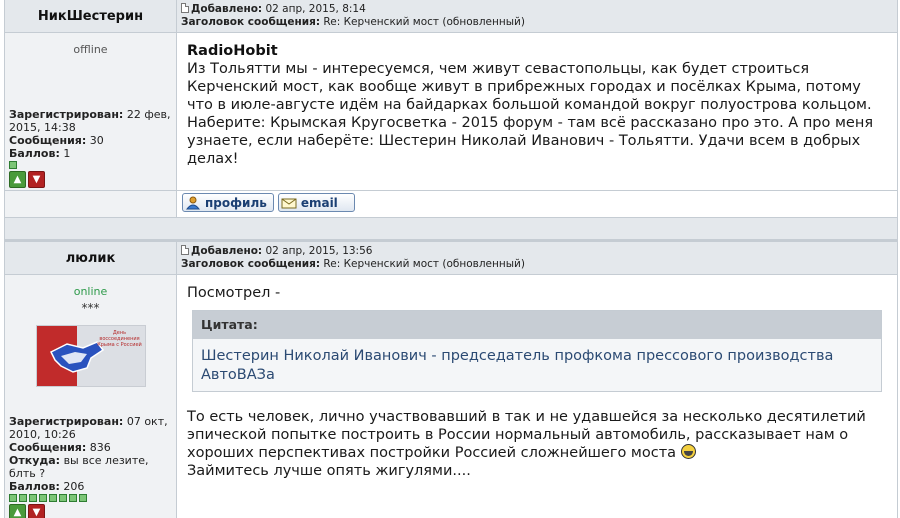 The width and height of the screenshot is (900, 518). I want to click on points-value: 206, so click(74, 486).